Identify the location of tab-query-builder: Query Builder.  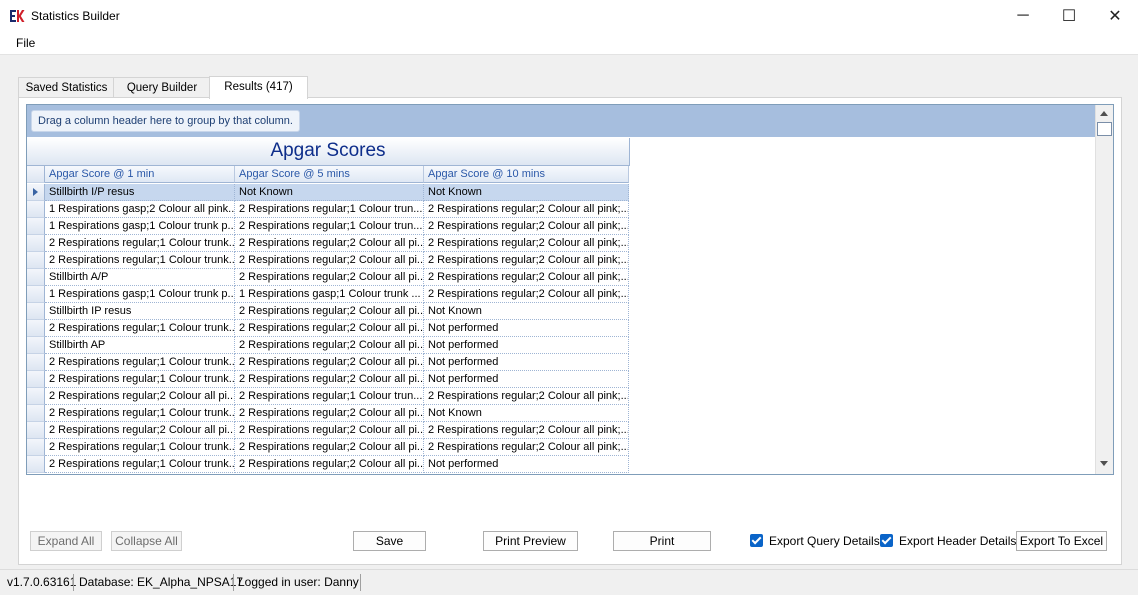
(162, 87).